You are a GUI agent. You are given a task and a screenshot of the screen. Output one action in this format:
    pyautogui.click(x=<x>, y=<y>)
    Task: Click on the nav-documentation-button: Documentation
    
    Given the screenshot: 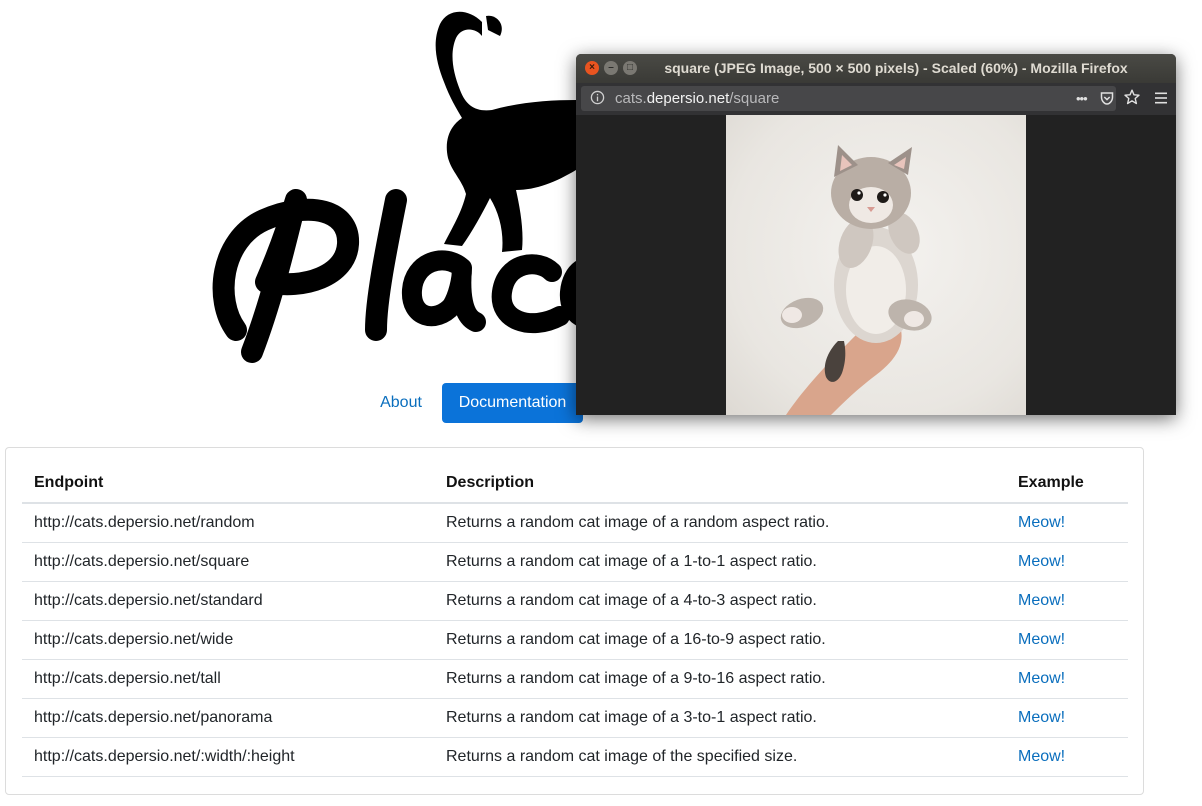 What is the action you would take?
    pyautogui.click(x=512, y=403)
    